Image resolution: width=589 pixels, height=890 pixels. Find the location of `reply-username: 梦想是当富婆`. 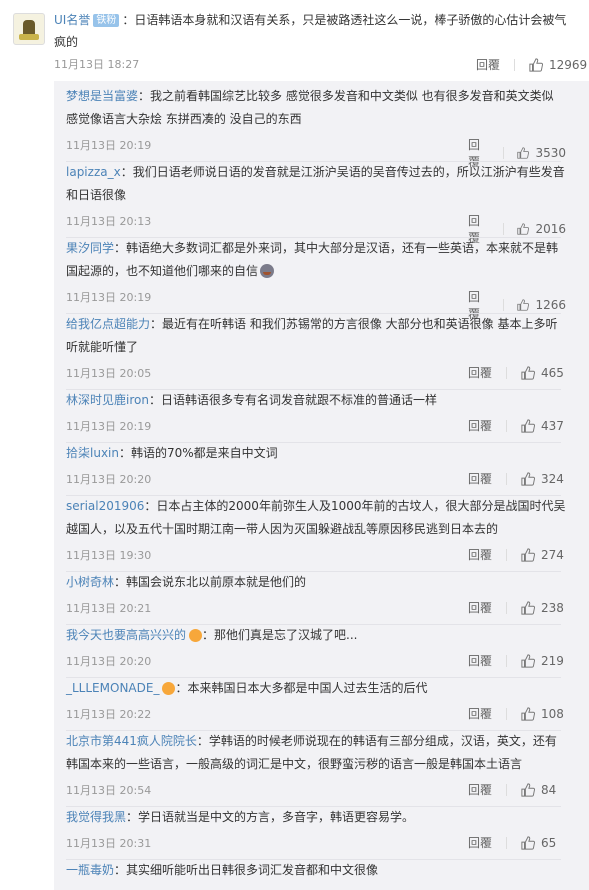

reply-username: 梦想是当富婆 is located at coordinates (102, 96).